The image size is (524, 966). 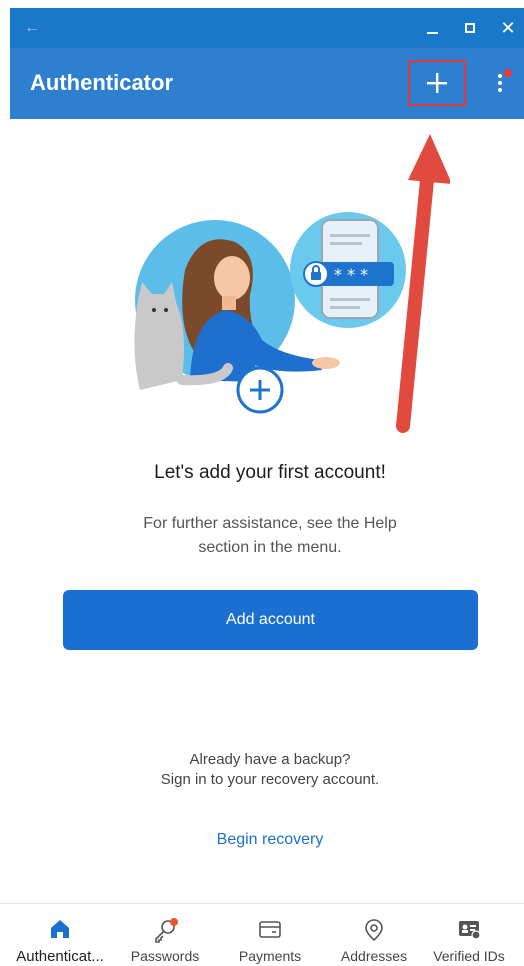 I want to click on annotation-highlight-box, so click(x=437, y=83).